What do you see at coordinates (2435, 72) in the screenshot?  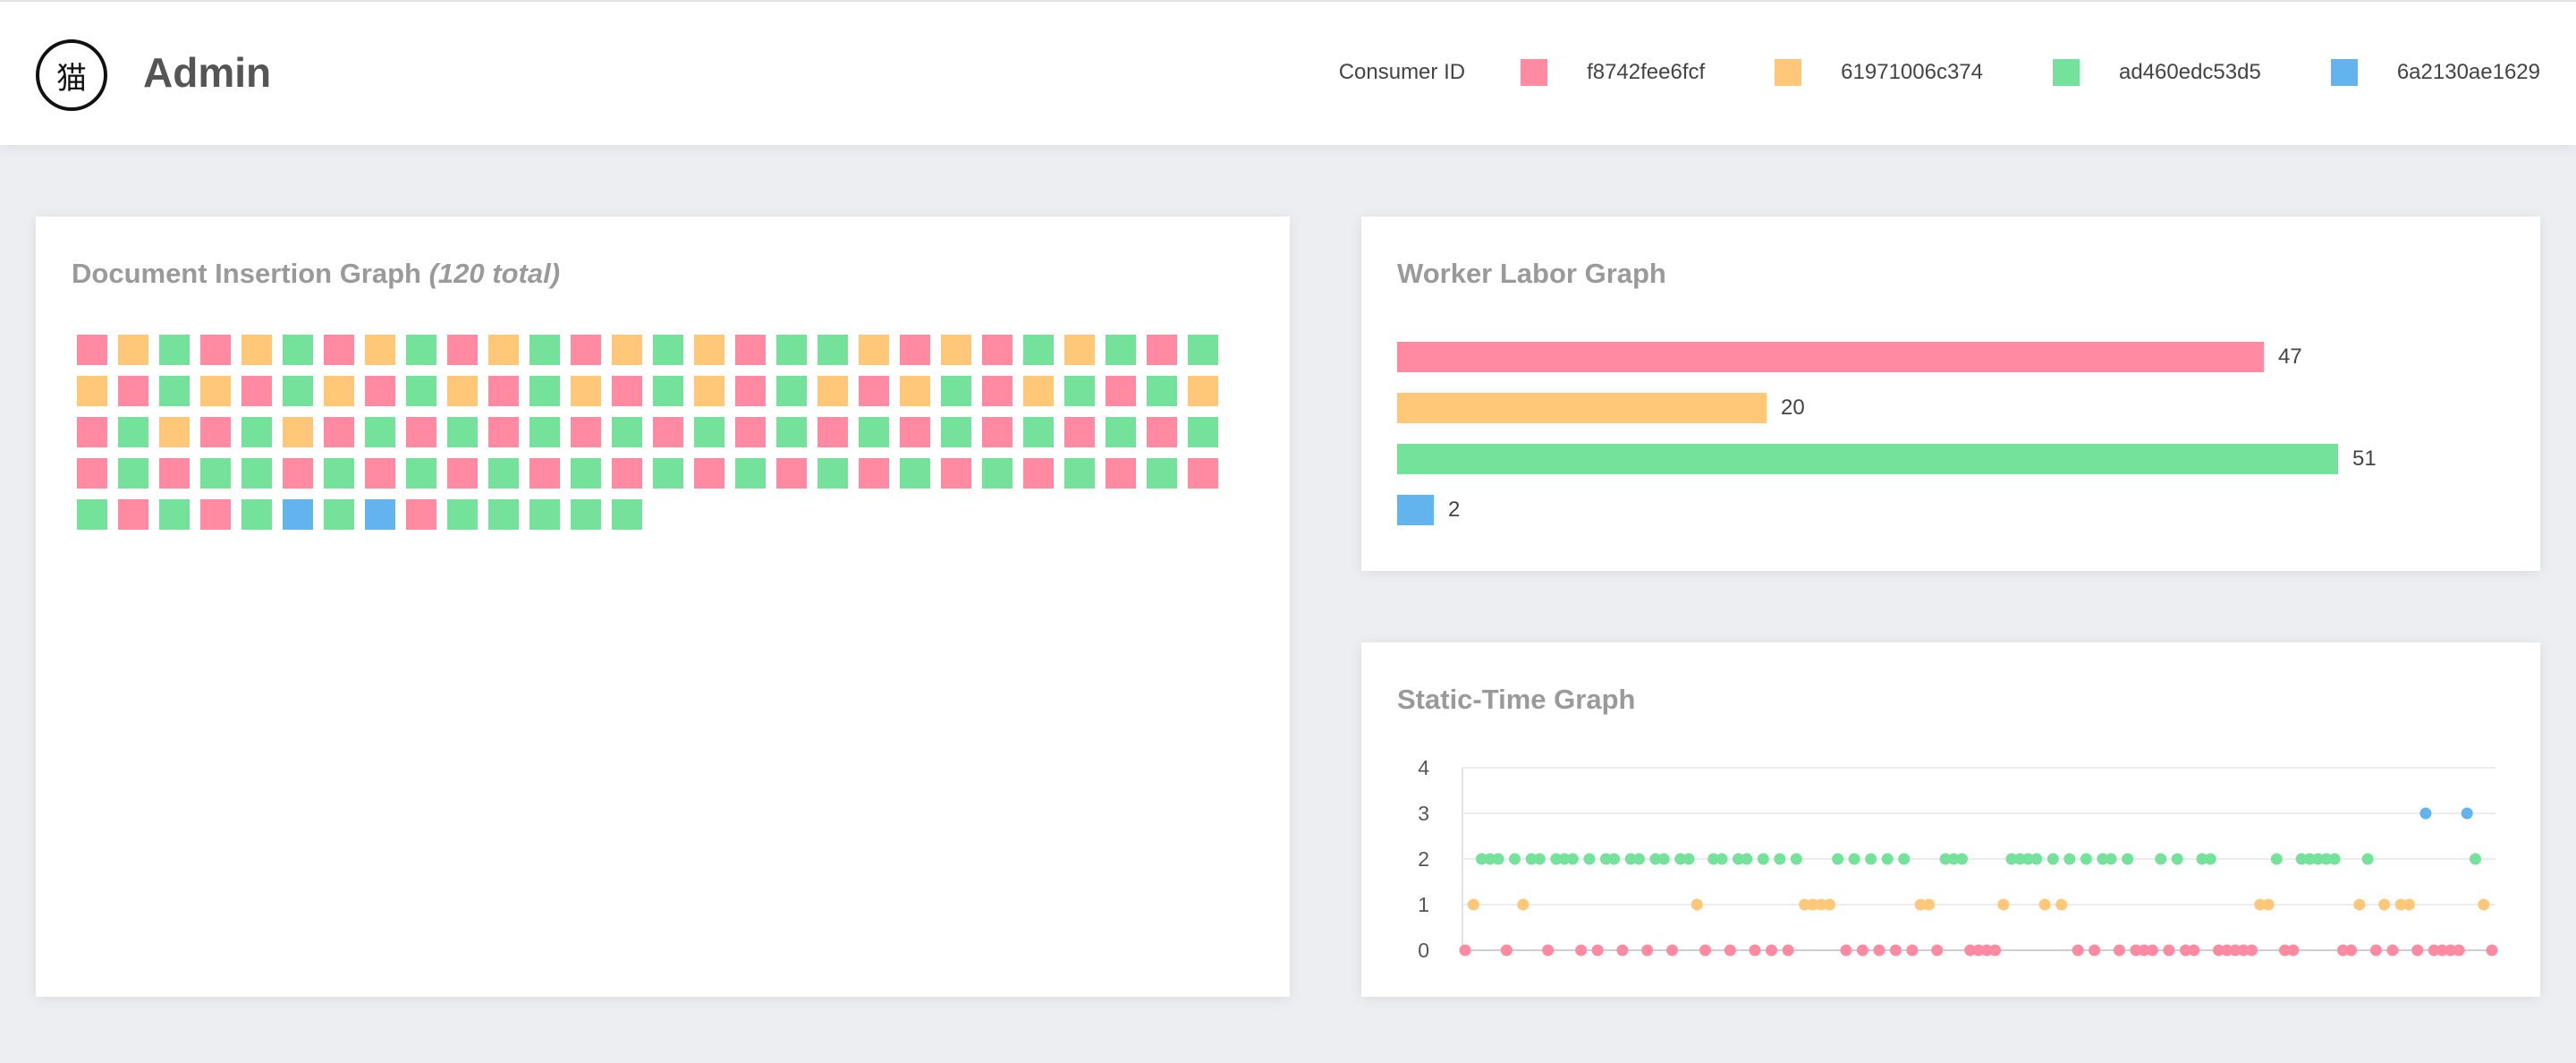 I see `legend-item: 6a2130ae1629` at bounding box center [2435, 72].